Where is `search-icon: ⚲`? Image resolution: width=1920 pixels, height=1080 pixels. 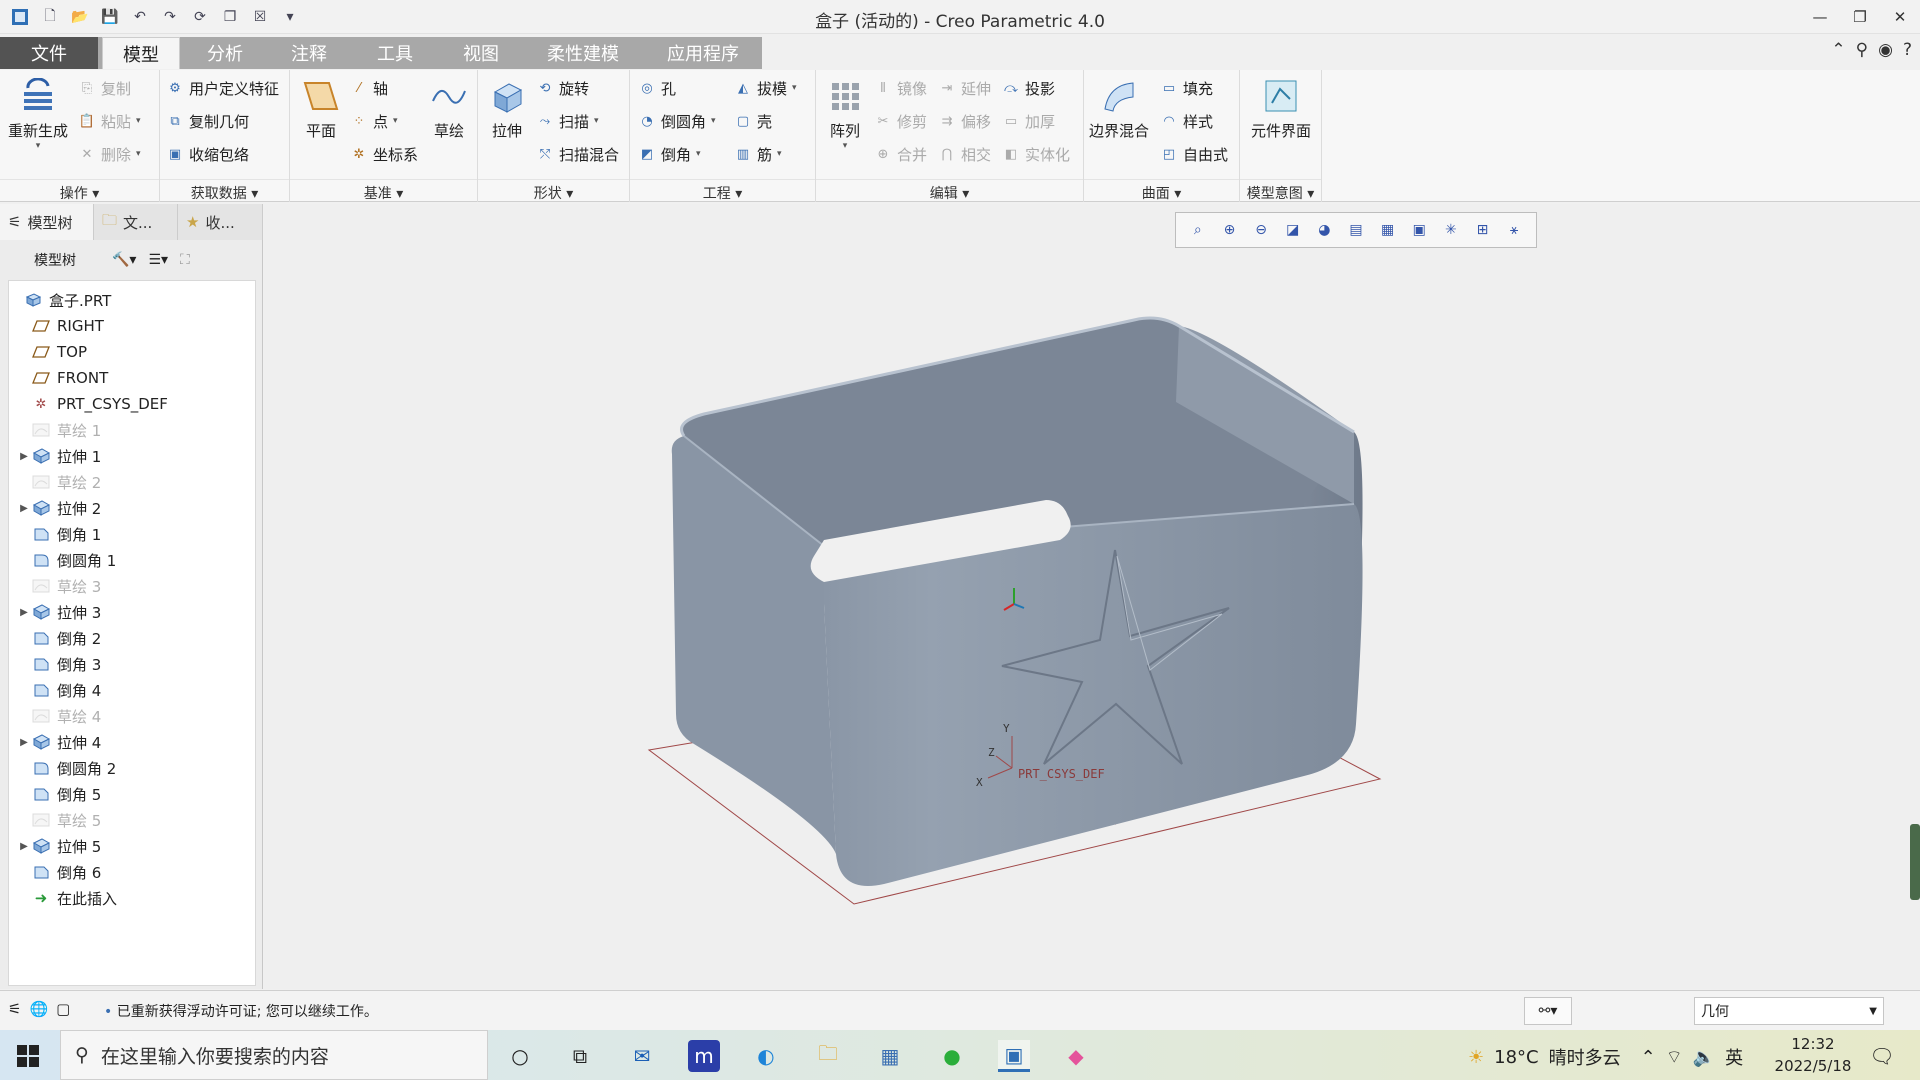
search-icon: ⚲ is located at coordinates (1862, 50).